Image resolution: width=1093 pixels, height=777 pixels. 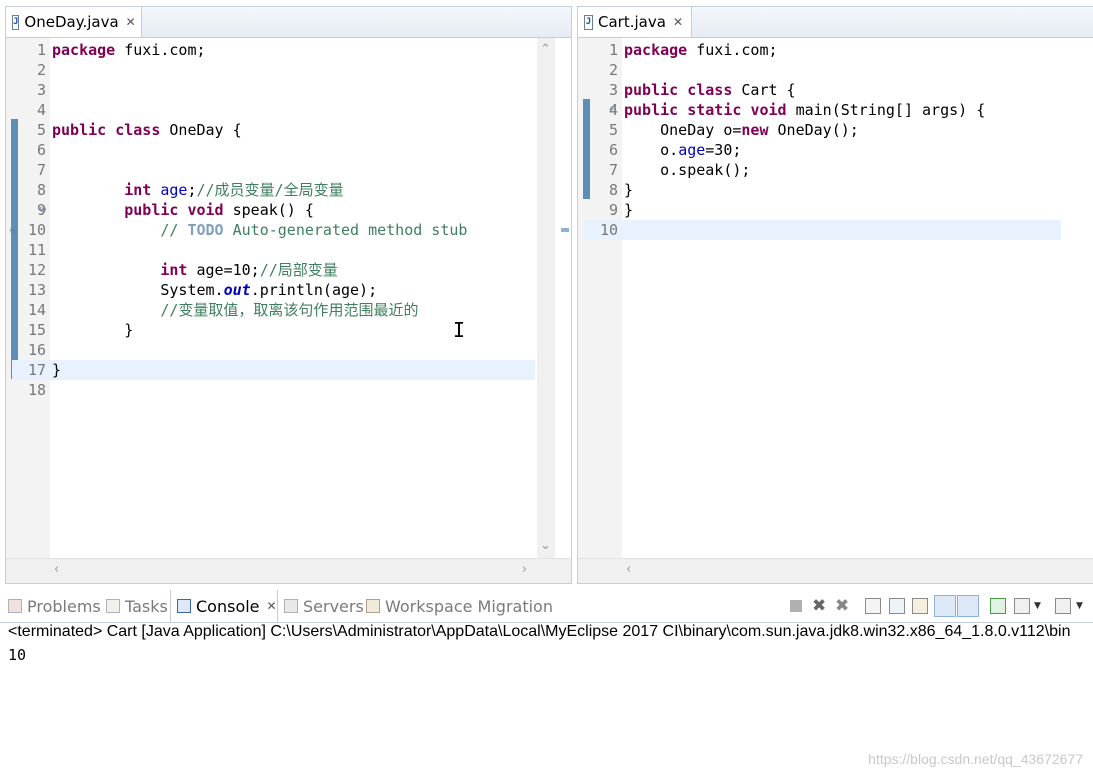 What do you see at coordinates (16, 22) in the screenshot?
I see `java-file-icon: J` at bounding box center [16, 22].